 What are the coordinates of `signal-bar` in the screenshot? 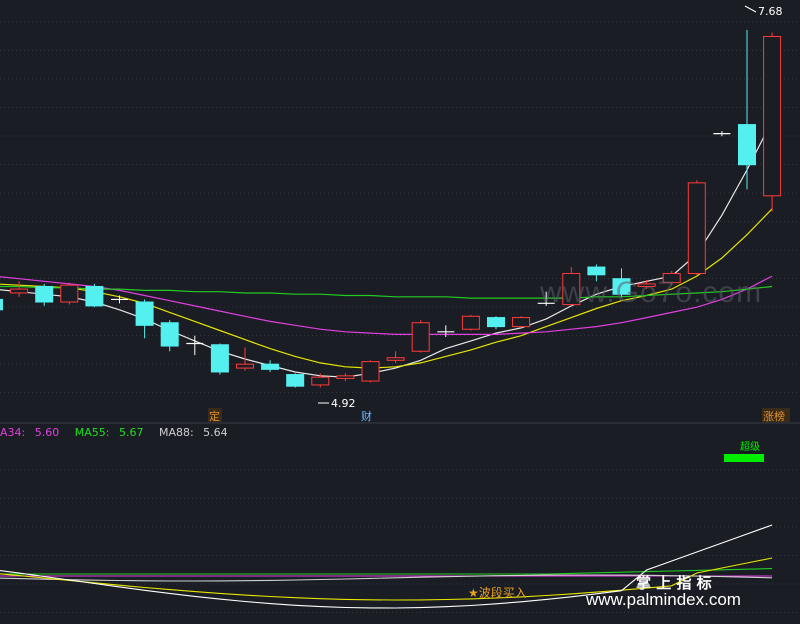 It's located at (744, 458).